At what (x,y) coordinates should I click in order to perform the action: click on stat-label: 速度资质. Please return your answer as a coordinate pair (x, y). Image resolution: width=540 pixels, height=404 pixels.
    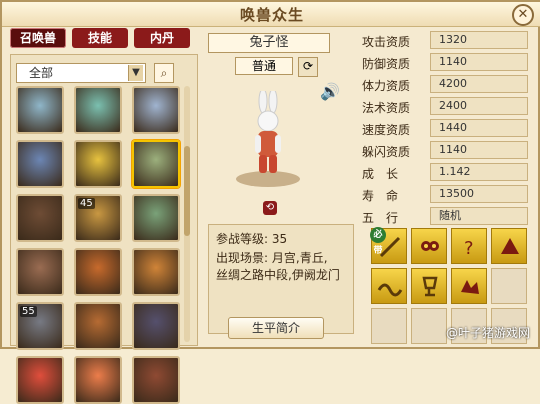
    Looking at the image, I should click on (386, 130).